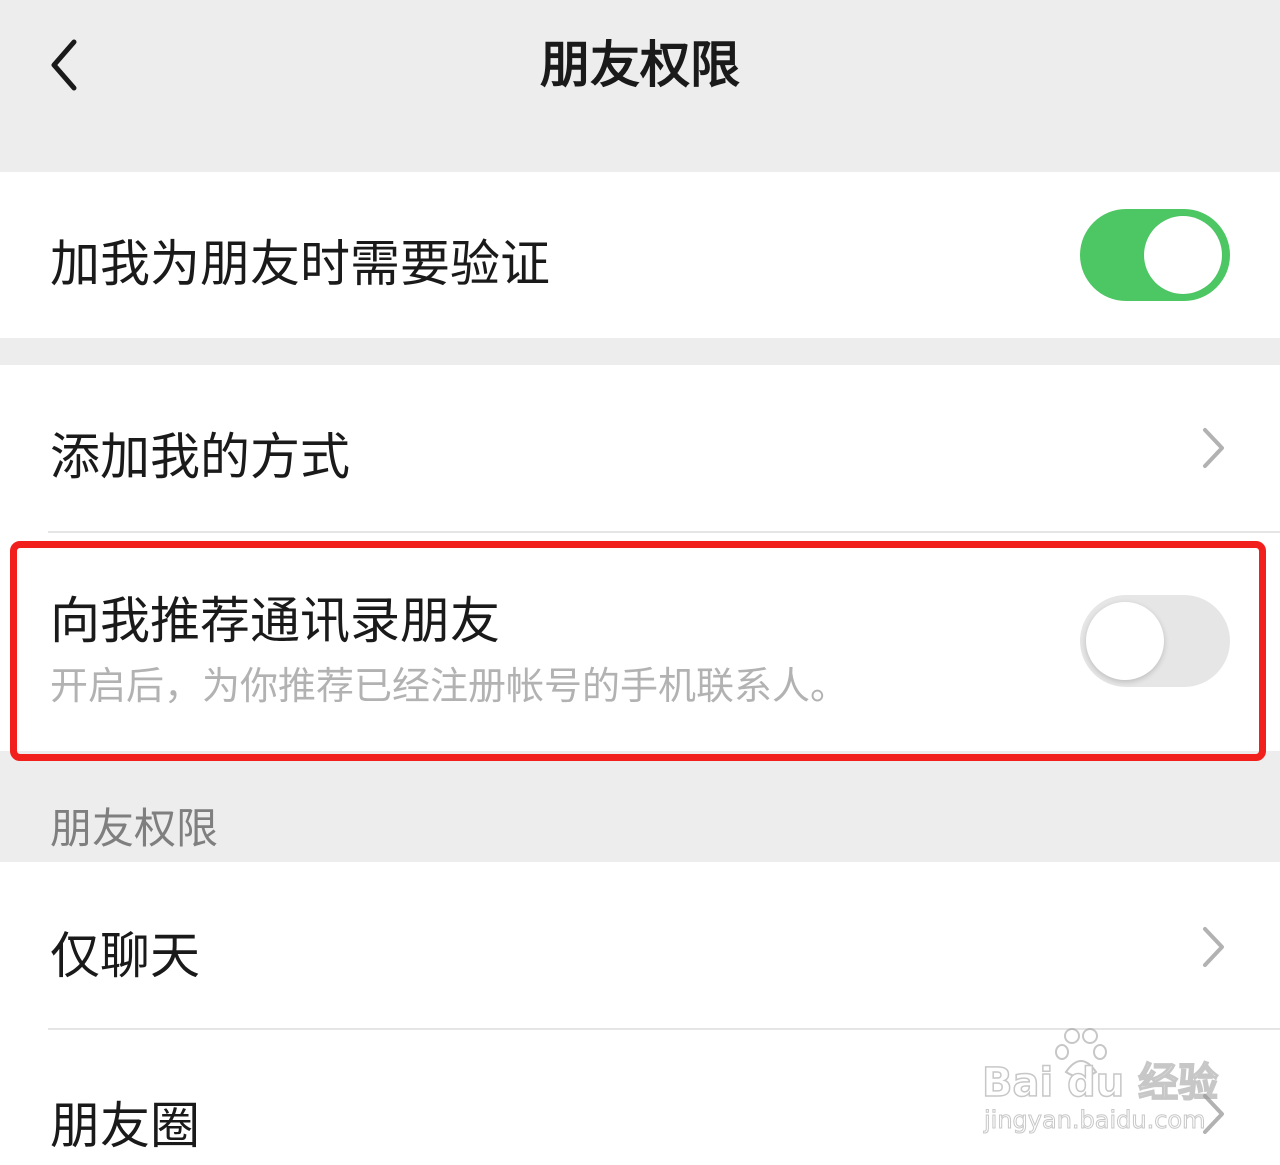 This screenshot has height=1165, width=1280. Describe the element at coordinates (275, 621) in the screenshot. I see `recommend-contacts-label: 向我推荐通讯录朋友` at that location.